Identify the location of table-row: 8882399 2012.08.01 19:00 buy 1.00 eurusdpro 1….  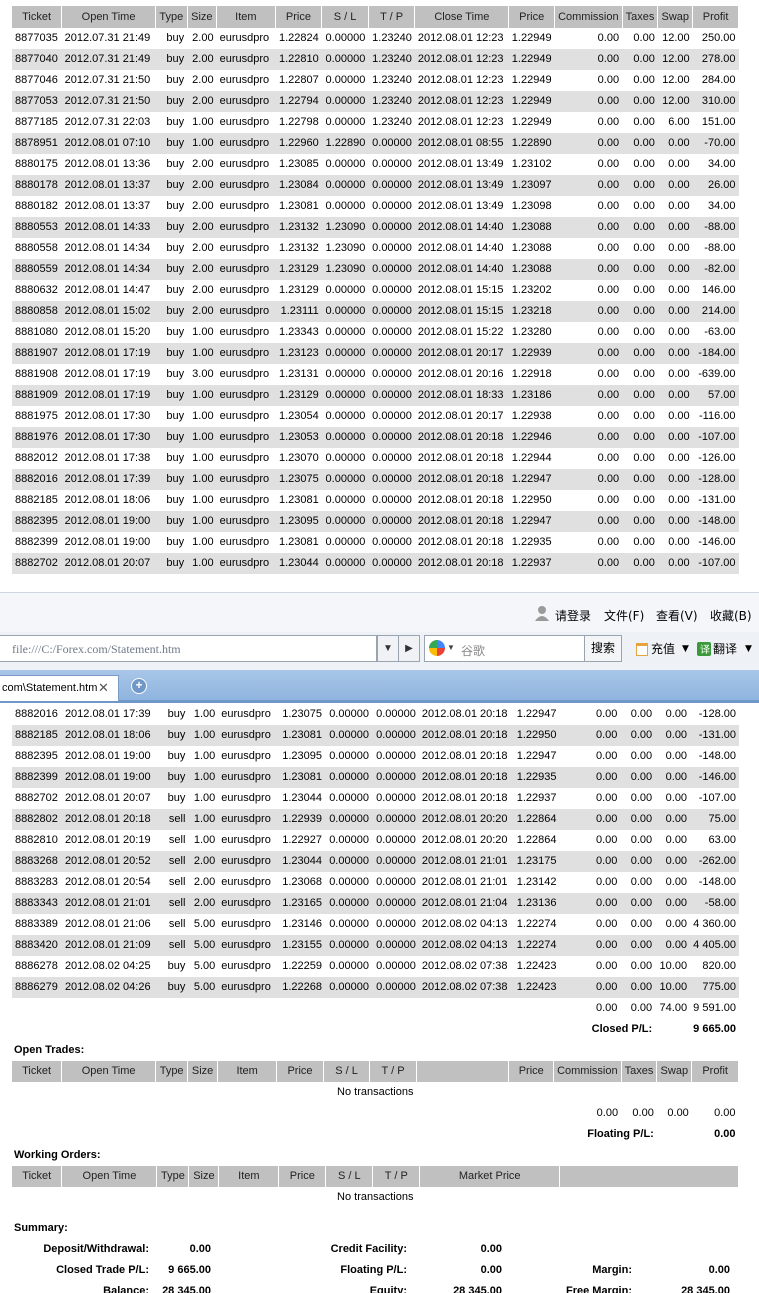
(375, 542).